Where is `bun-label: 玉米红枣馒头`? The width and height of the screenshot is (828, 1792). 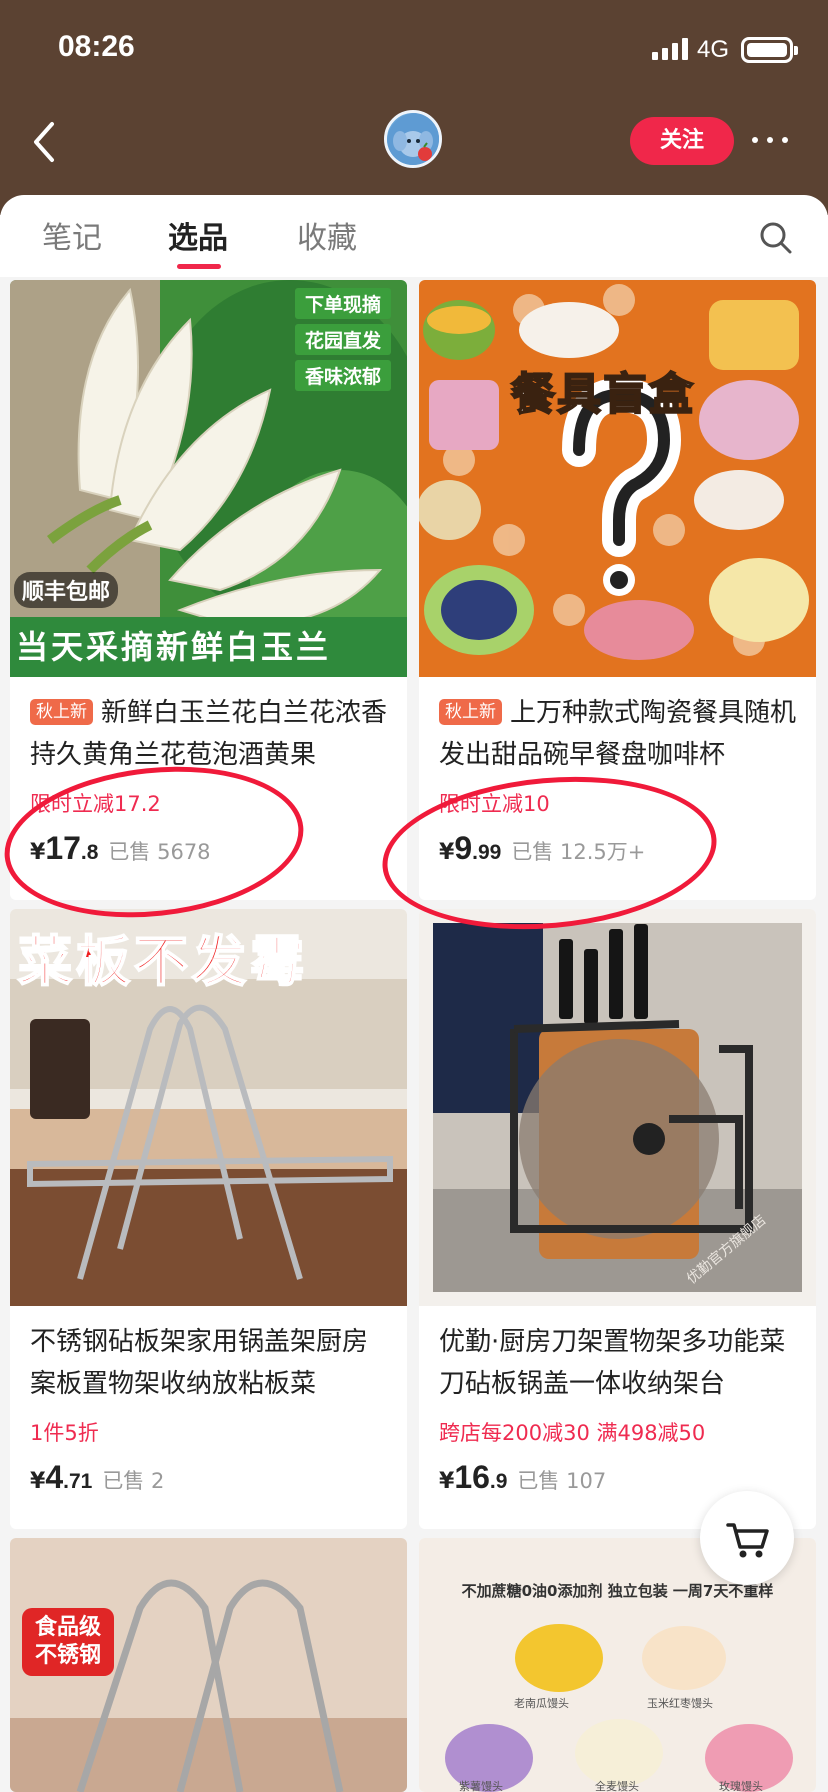 bun-label: 玉米红枣馒头 is located at coordinates (680, 1703).